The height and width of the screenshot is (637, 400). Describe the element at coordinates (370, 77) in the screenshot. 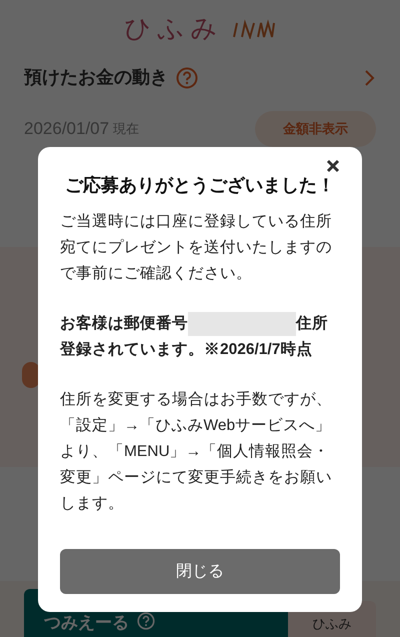

I see `chevron-right-icon` at that location.